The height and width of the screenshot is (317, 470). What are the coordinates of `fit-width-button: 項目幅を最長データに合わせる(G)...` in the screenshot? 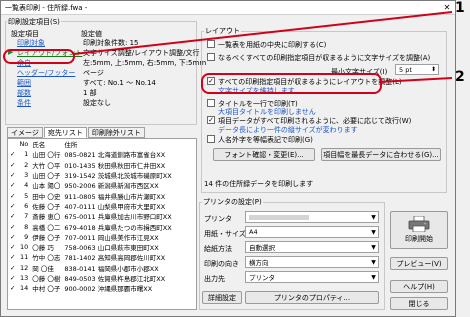 It's located at (381, 154).